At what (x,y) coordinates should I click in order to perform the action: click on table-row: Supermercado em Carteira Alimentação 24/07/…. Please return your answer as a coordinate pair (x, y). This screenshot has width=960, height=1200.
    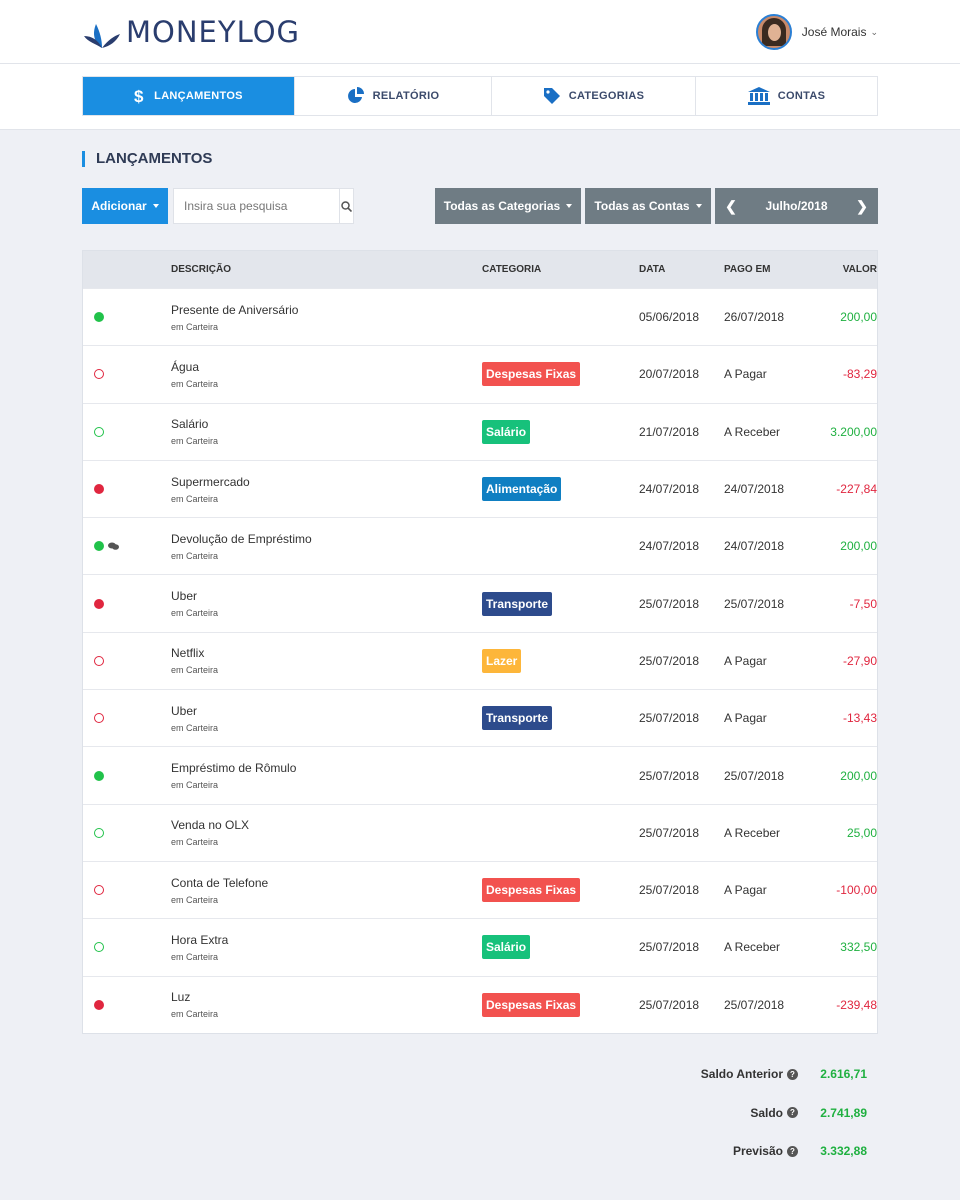
    Looking at the image, I should click on (480, 488).